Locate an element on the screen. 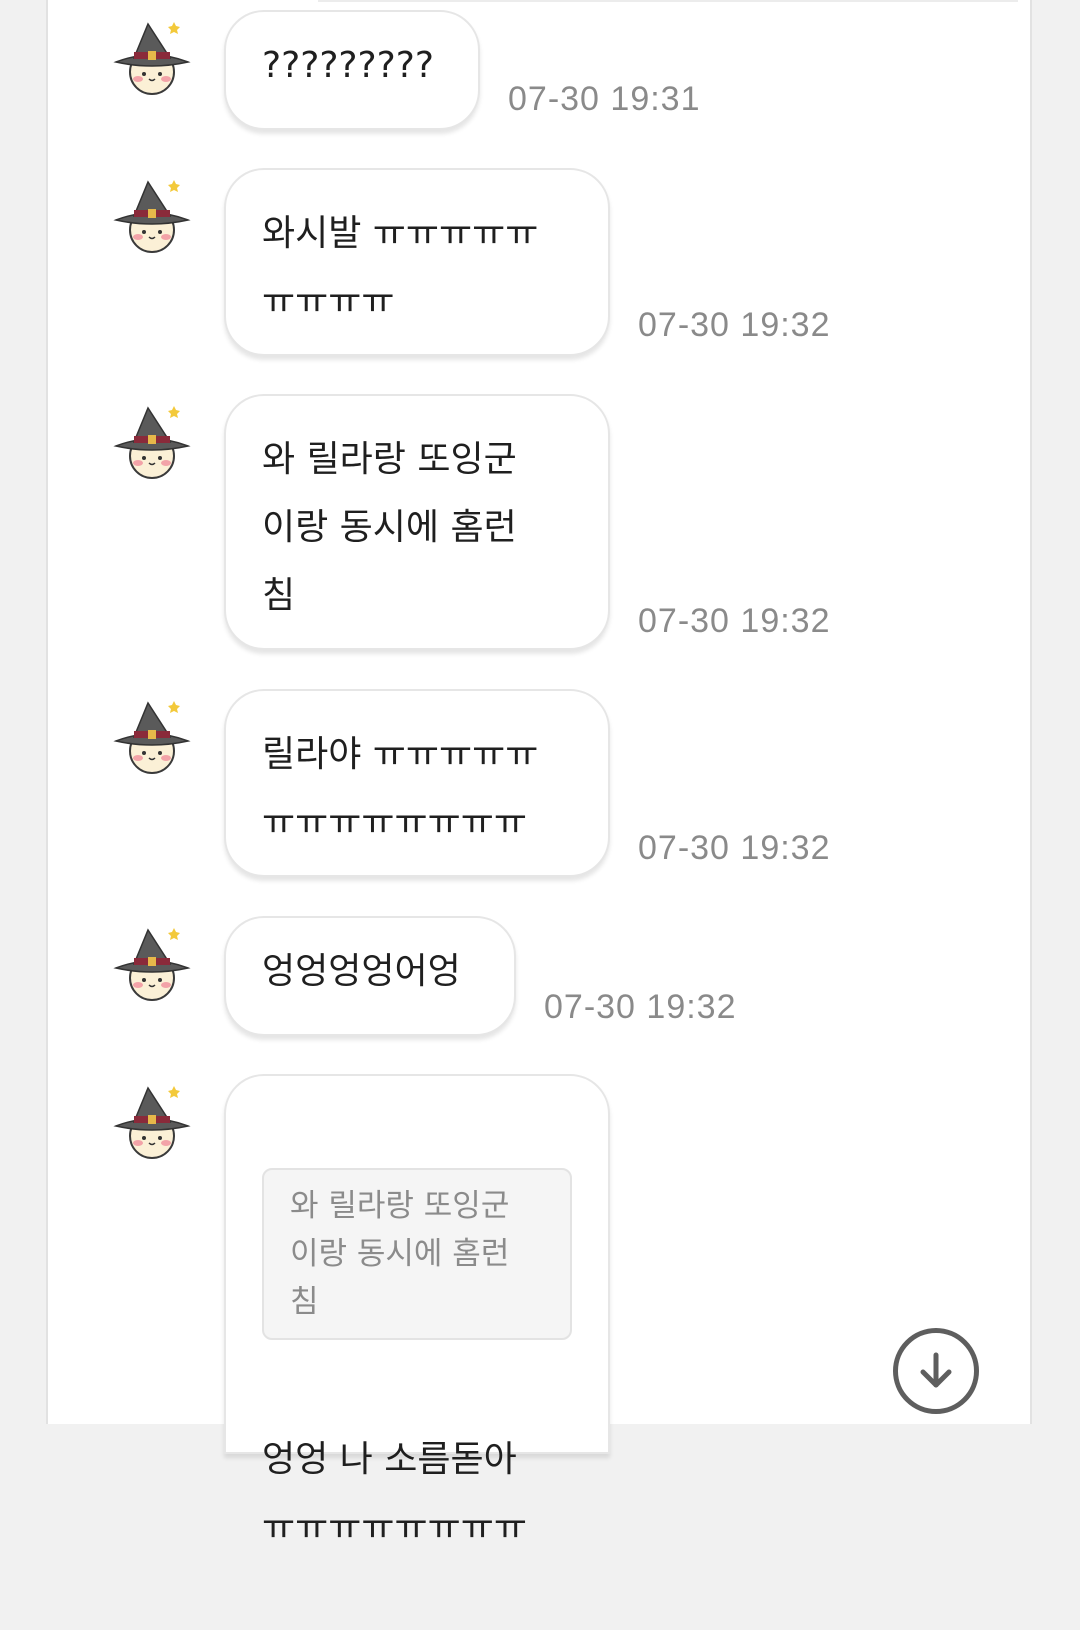 The height and width of the screenshot is (1630, 1080). message-bubble: 와 릴라랑 또잉군 이랑 동시에 홈런 침 is located at coordinates (417, 522).